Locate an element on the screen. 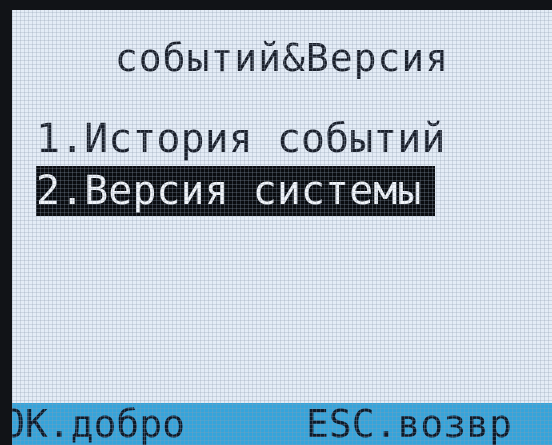  screen-title: событий&Версия is located at coordinates (282, 58).